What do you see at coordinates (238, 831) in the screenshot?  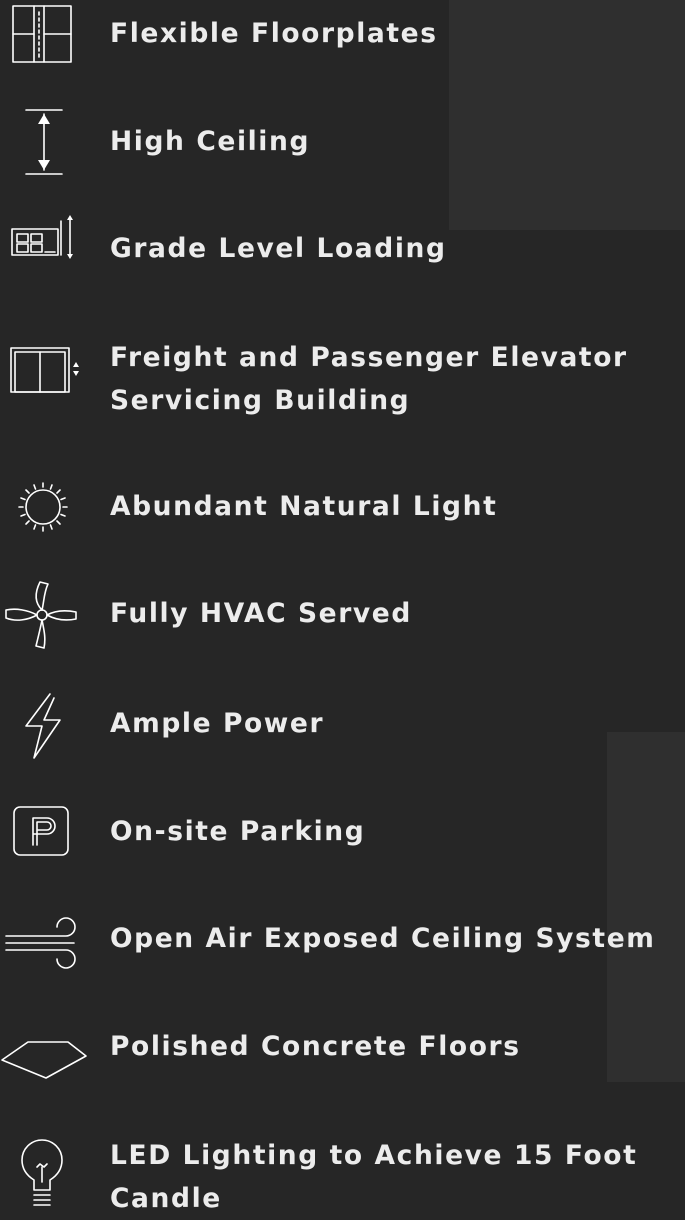 I see `feature-label: On-site Parking` at bounding box center [238, 831].